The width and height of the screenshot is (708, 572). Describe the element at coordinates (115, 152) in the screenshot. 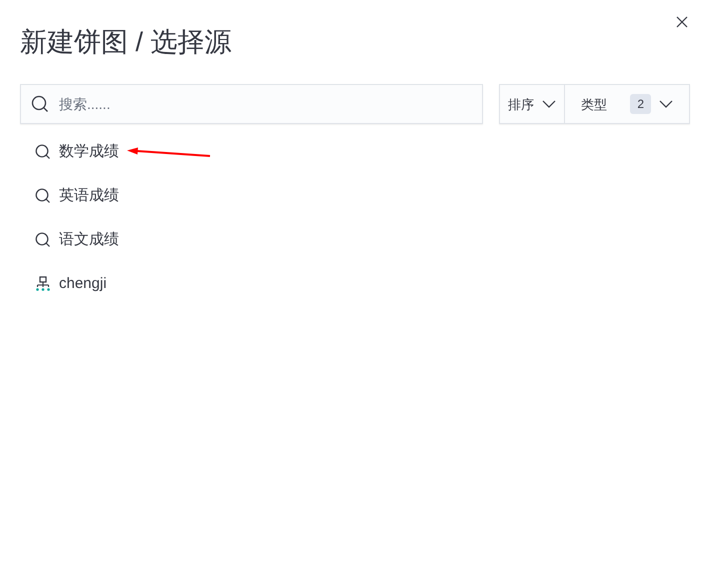

I see `source-item: 数学成绩` at that location.